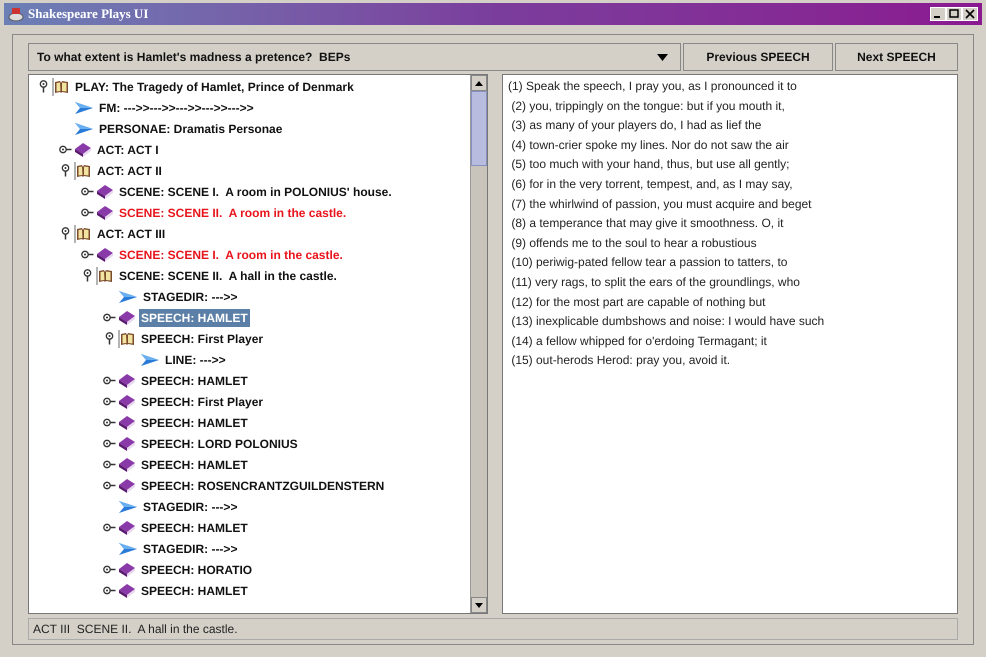  I want to click on scroll-down-button, so click(479, 605).